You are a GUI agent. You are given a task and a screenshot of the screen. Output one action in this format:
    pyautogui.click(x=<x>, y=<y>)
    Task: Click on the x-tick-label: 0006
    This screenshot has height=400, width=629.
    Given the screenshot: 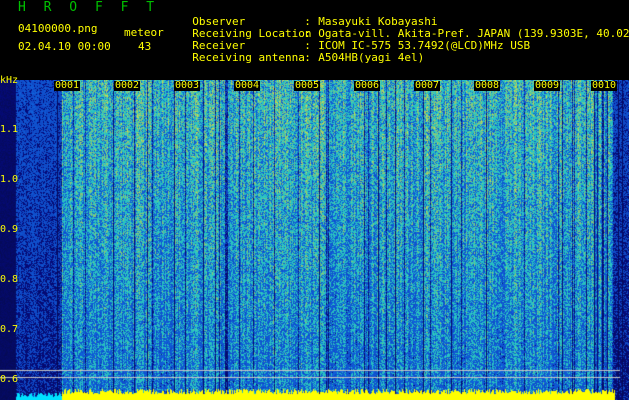 What is the action you would take?
    pyautogui.click(x=367, y=85)
    